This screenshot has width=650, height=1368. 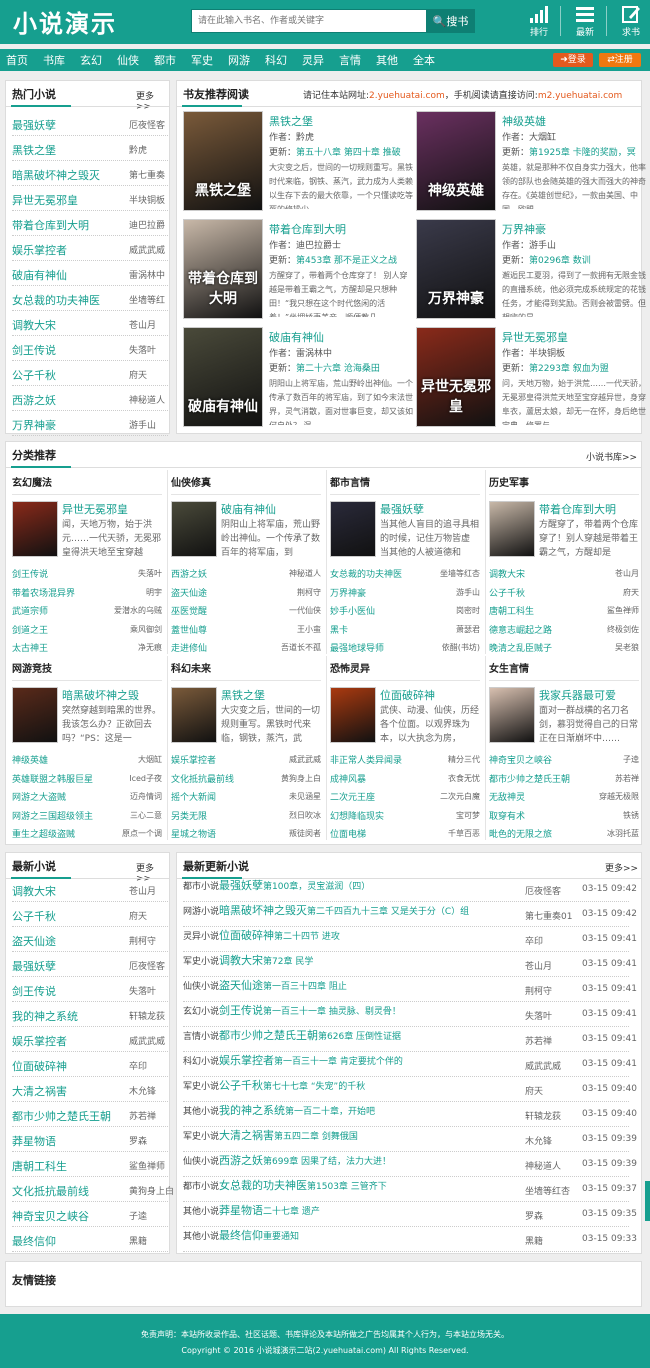 What do you see at coordinates (201, 912) in the screenshot?
I see `category-link: 网游小说` at bounding box center [201, 912].